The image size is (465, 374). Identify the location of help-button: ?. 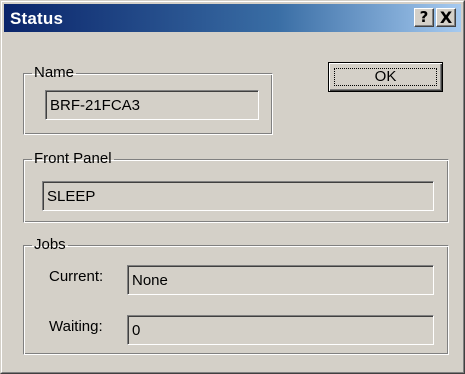
(424, 17).